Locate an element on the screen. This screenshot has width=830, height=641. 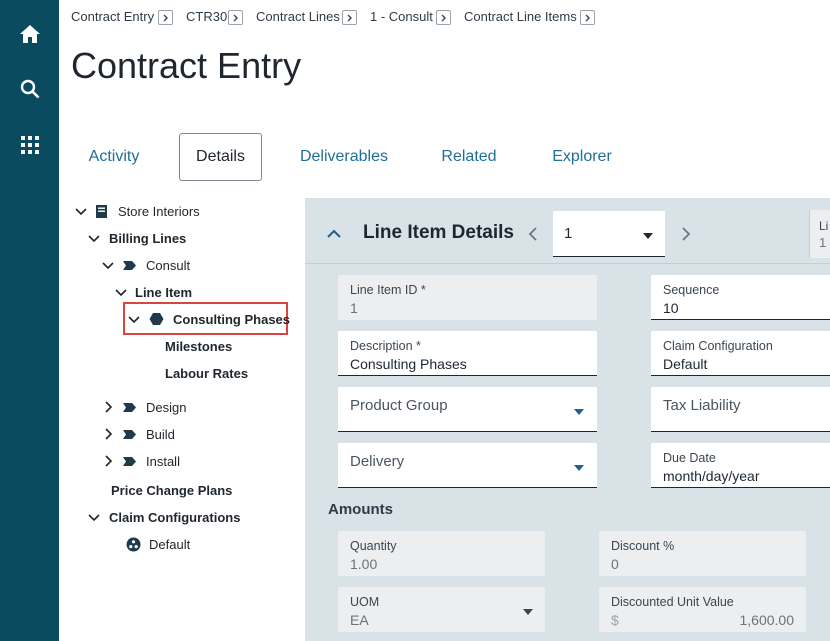
next-button is located at coordinates (685, 234).